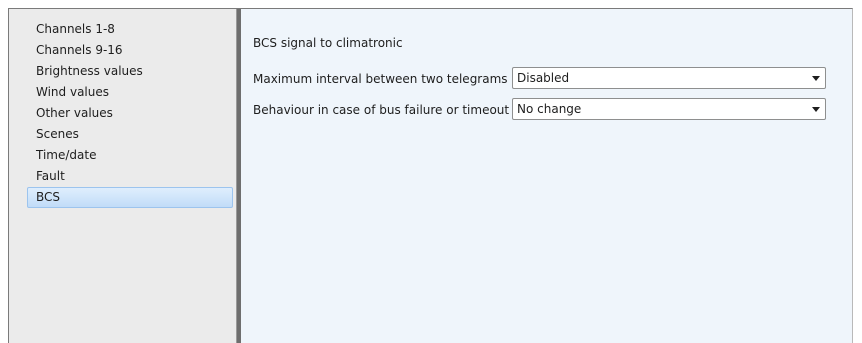 This screenshot has width=862, height=343. What do you see at coordinates (130, 155) in the screenshot?
I see `sidebar-item-time-date: Time/date` at bounding box center [130, 155].